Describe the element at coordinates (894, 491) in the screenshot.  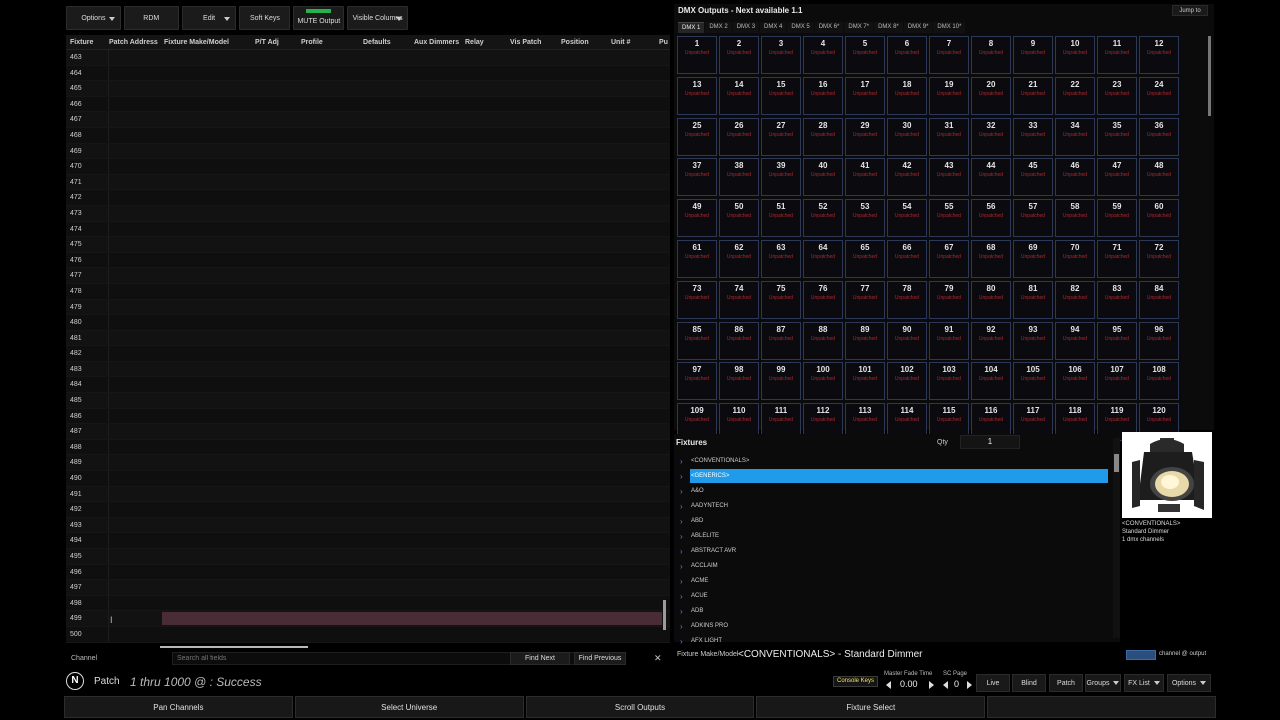
I see `list-item: › A&O` at that location.